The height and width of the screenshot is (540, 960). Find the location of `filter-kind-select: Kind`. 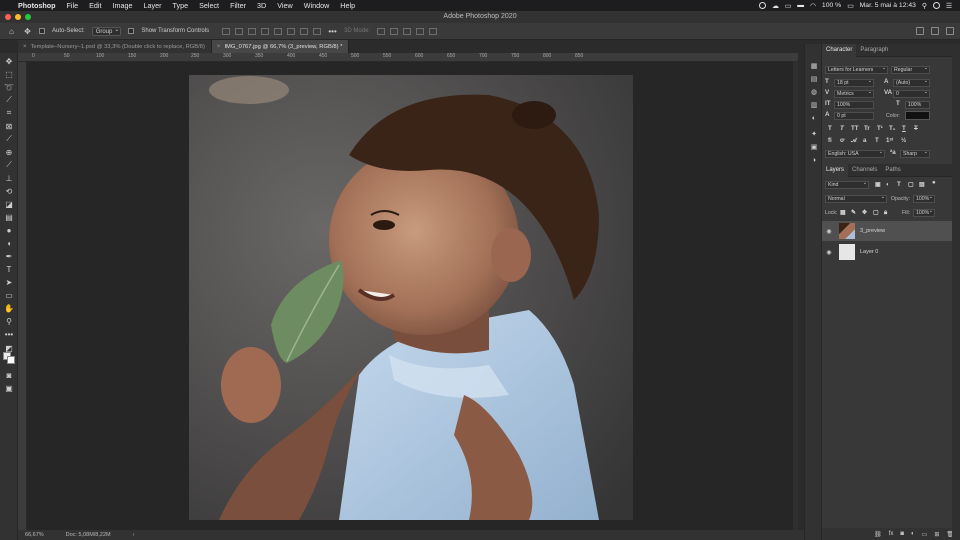

filter-kind-select: Kind is located at coordinates (847, 185).